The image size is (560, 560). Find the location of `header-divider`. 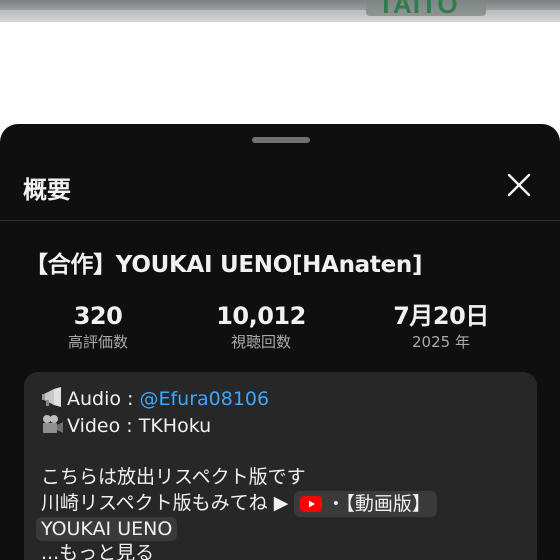

header-divider is located at coordinates (280, 220).